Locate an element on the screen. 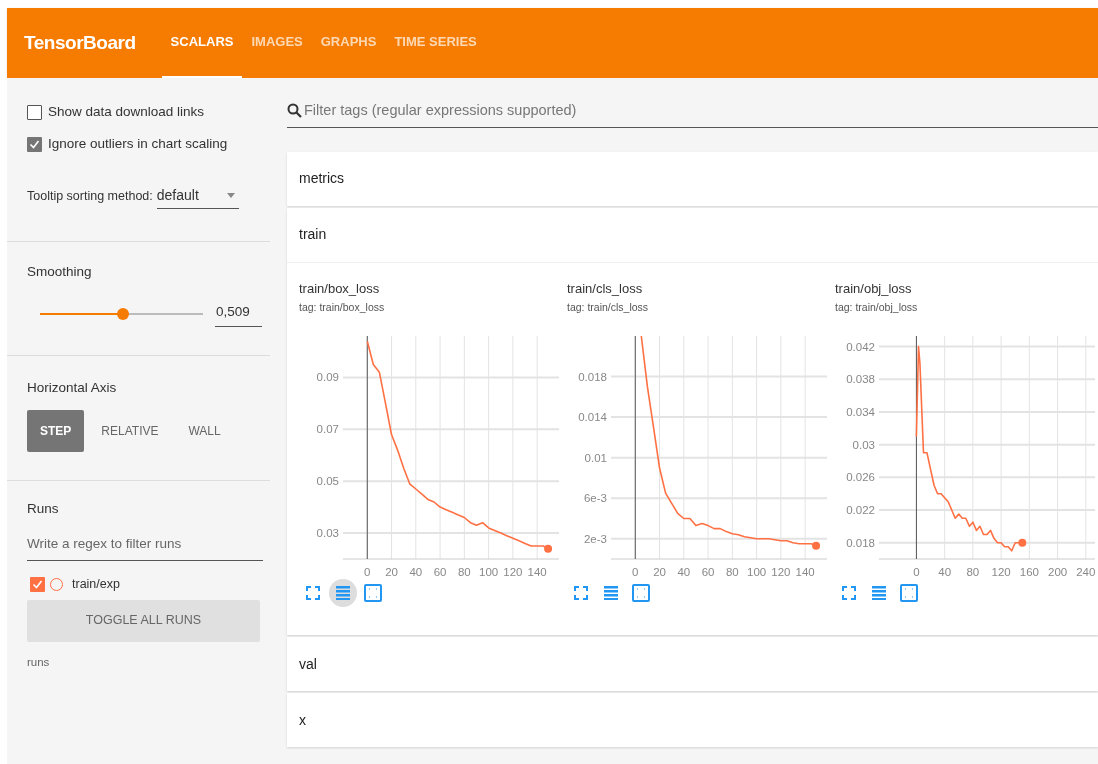 The width and height of the screenshot is (1098, 764). field-label: Tooltip sorting method: is located at coordinates (90, 197).